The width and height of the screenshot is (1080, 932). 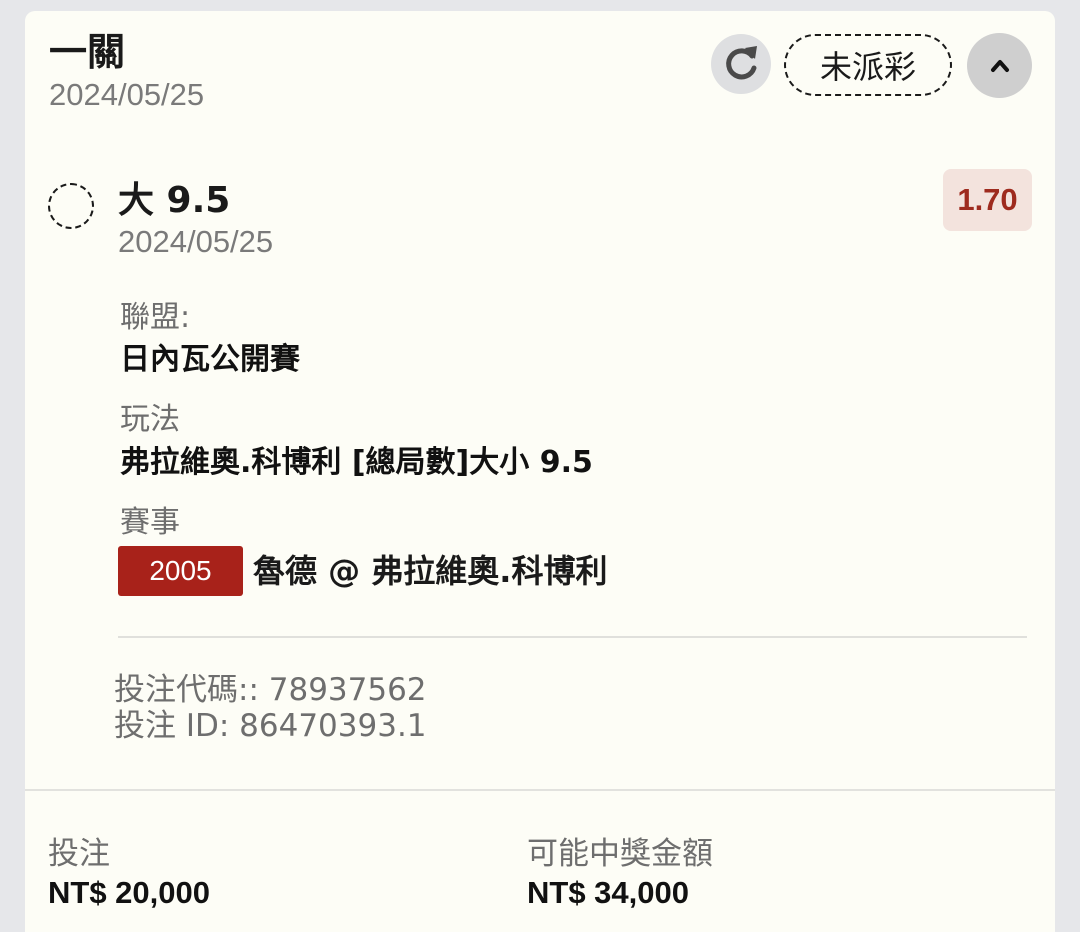 What do you see at coordinates (987, 200) in the screenshot?
I see `odds-badge: 1.70` at bounding box center [987, 200].